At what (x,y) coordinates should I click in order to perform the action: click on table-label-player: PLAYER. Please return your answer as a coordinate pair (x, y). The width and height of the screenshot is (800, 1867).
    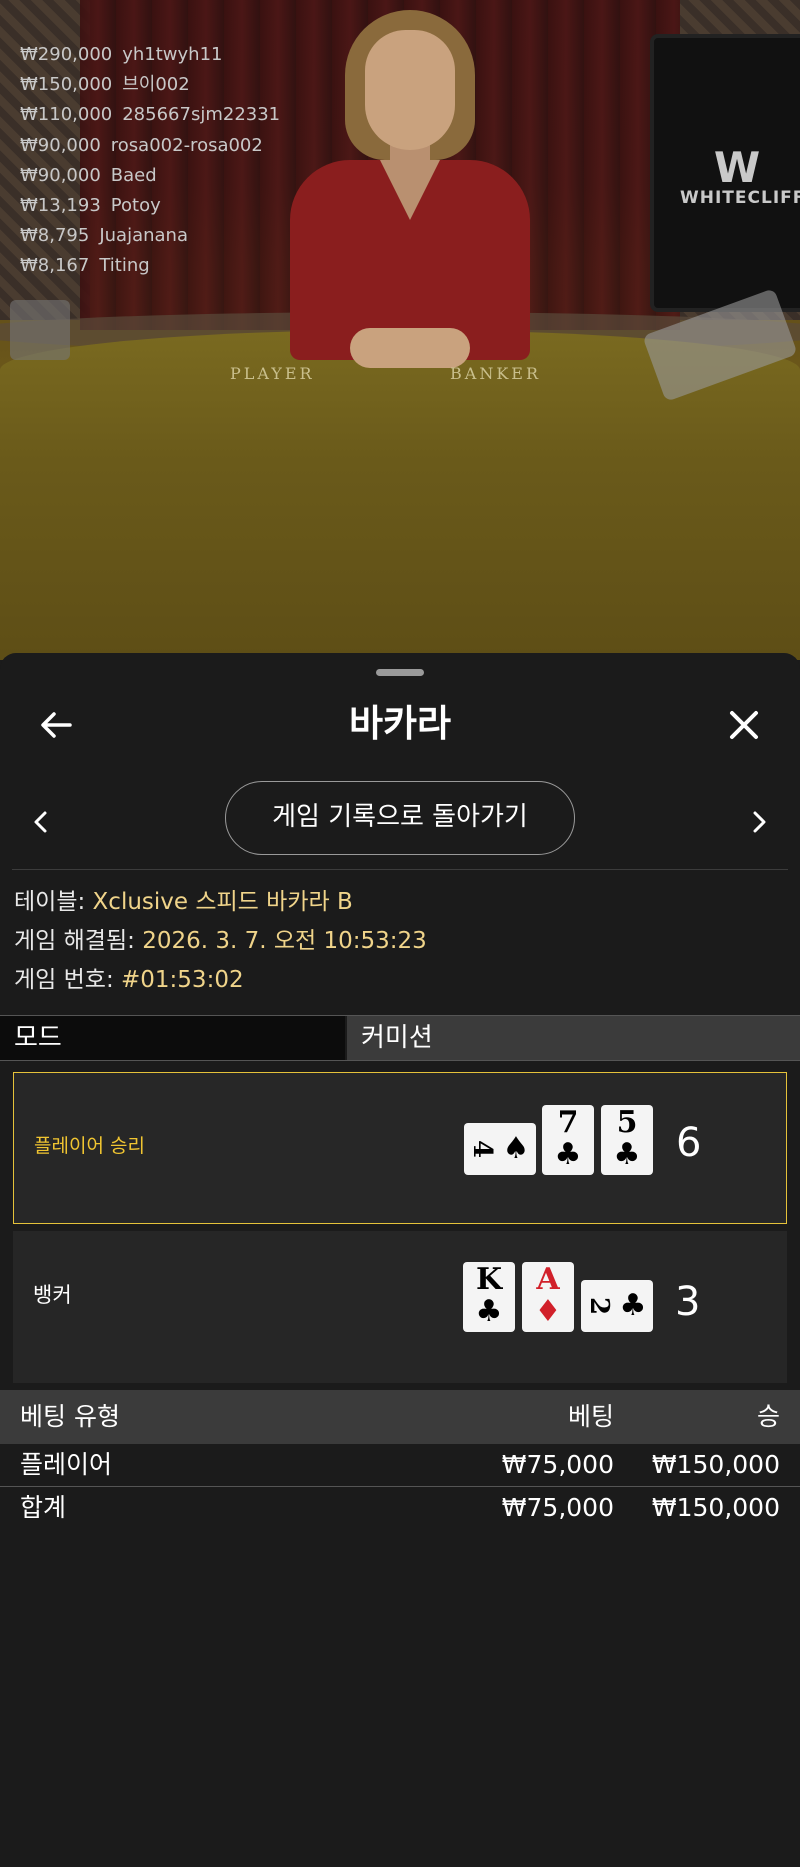
    Looking at the image, I should click on (272, 373).